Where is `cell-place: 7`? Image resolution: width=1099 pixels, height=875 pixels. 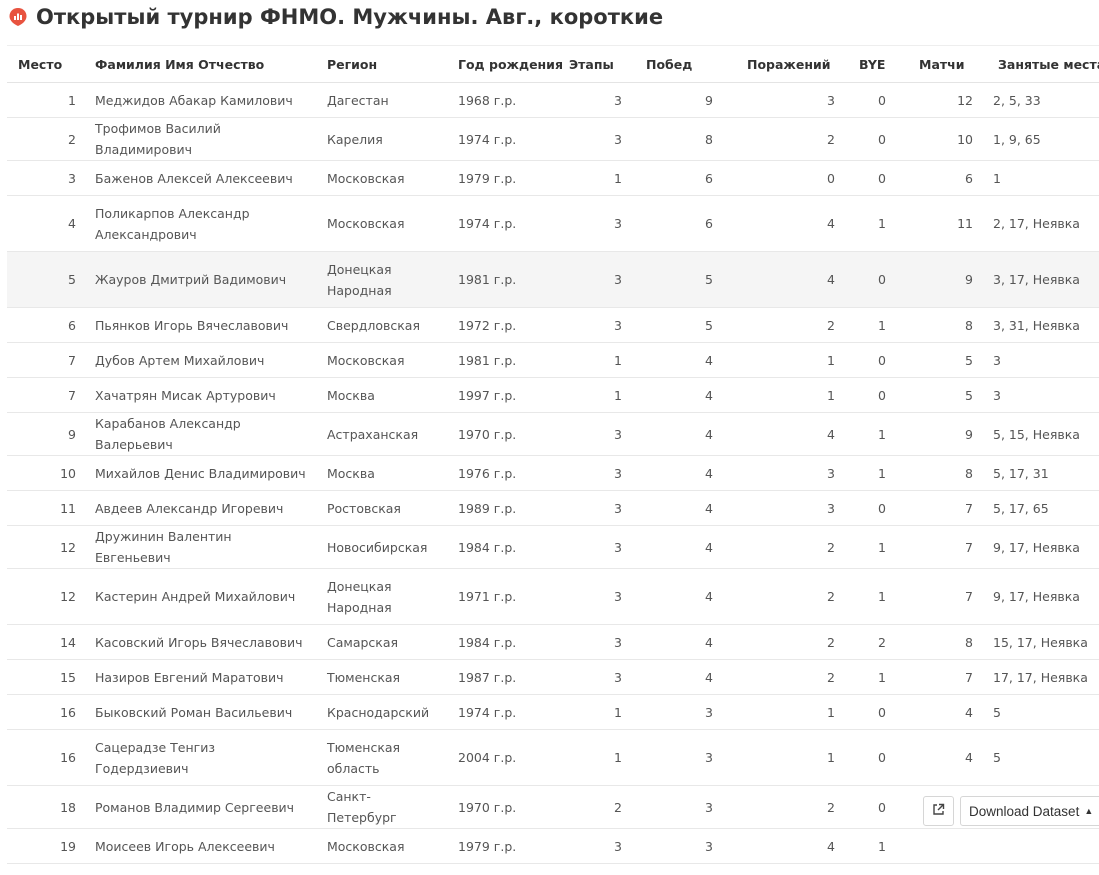
cell-place: 7 is located at coordinates (45, 395).